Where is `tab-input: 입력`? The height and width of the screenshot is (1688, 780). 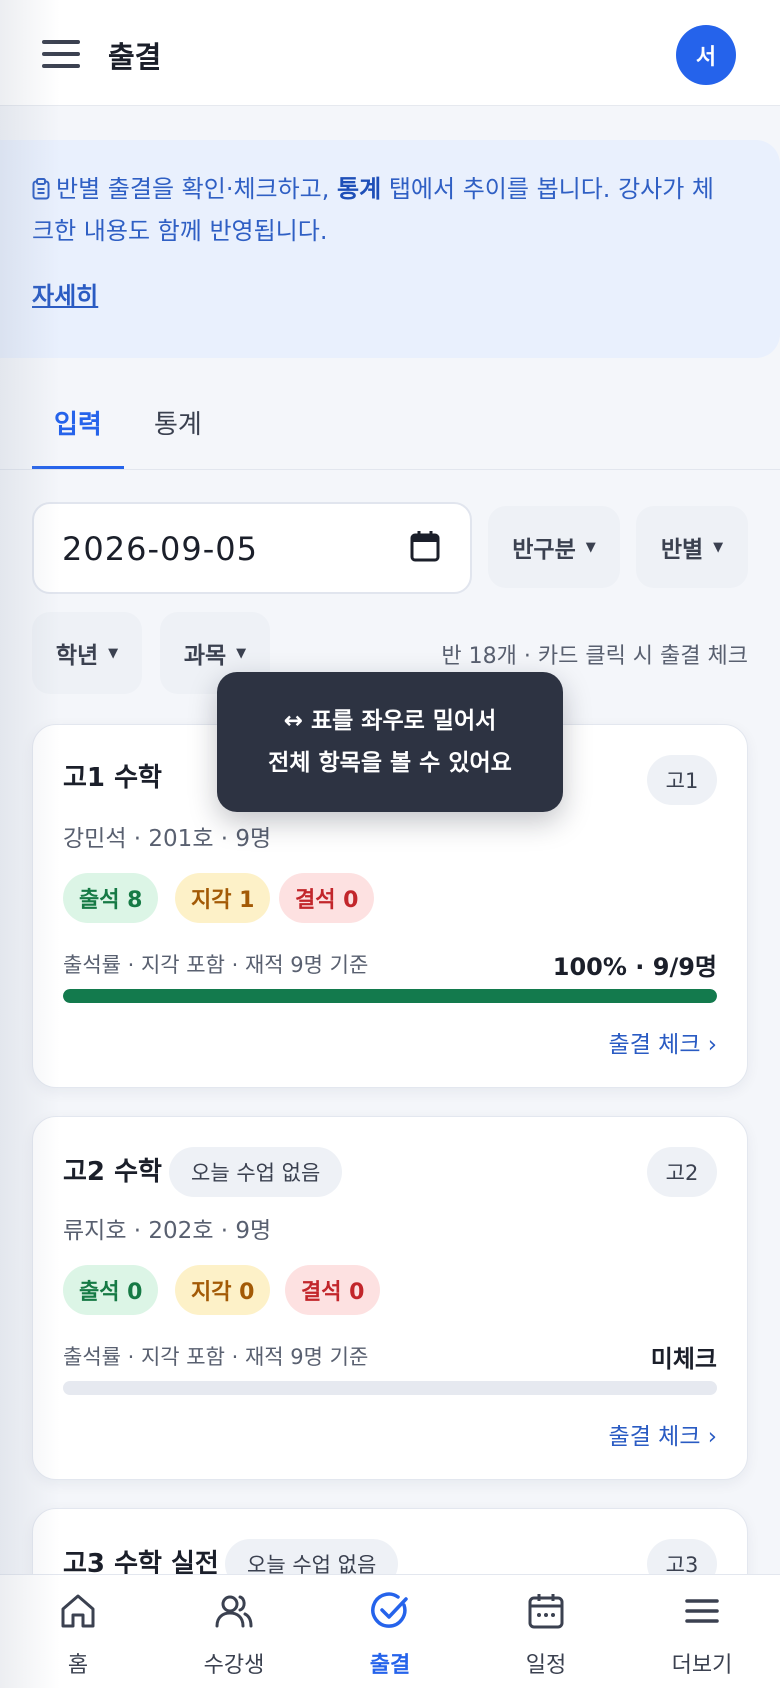 tab-input: 입력 is located at coordinates (78, 422).